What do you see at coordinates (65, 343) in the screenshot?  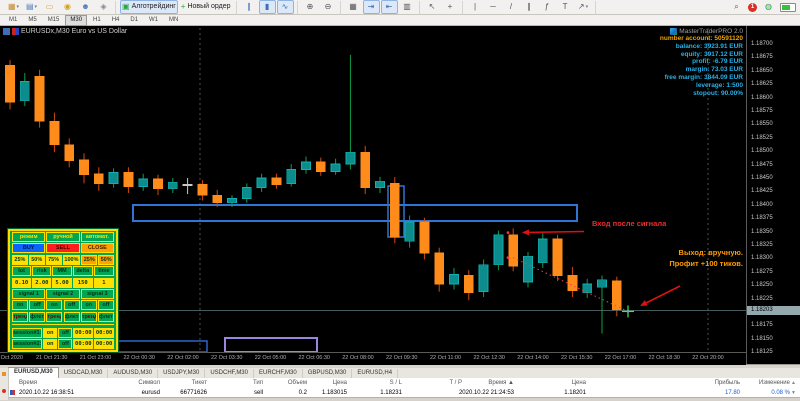 I see `session2-off-button: off` at bounding box center [65, 343].